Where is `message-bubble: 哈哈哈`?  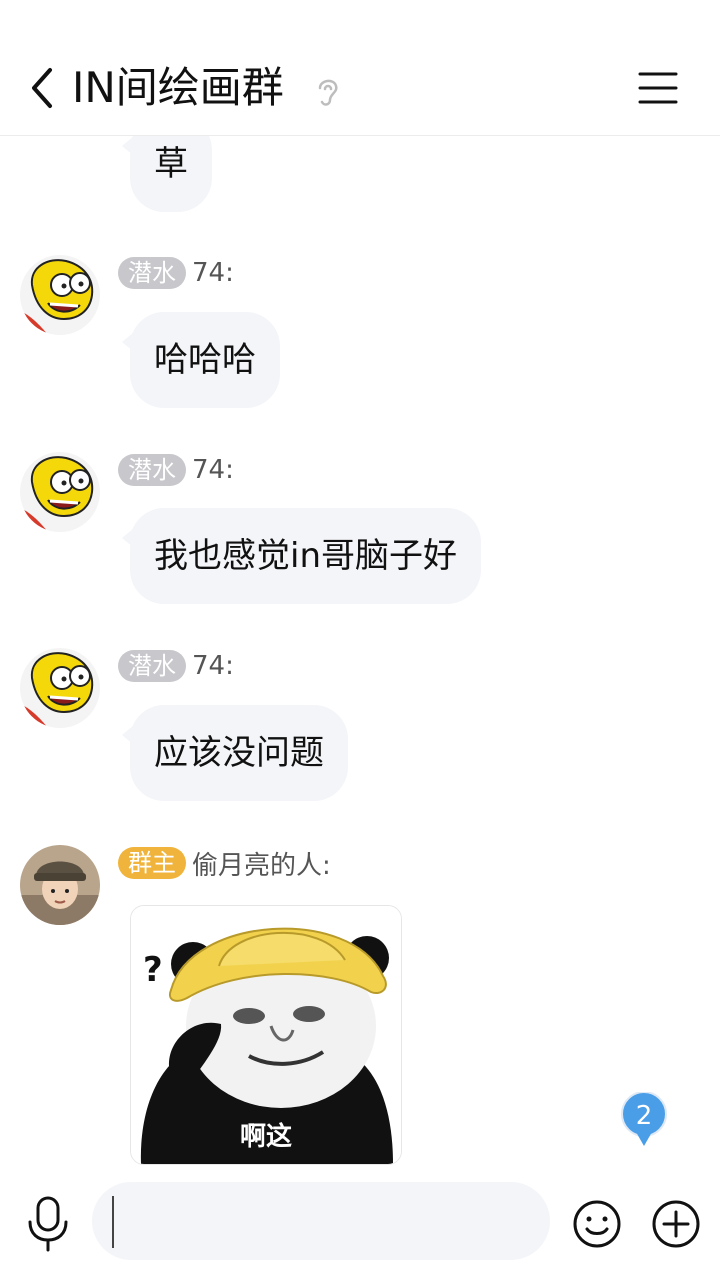 message-bubble: 哈哈哈 is located at coordinates (201, 360).